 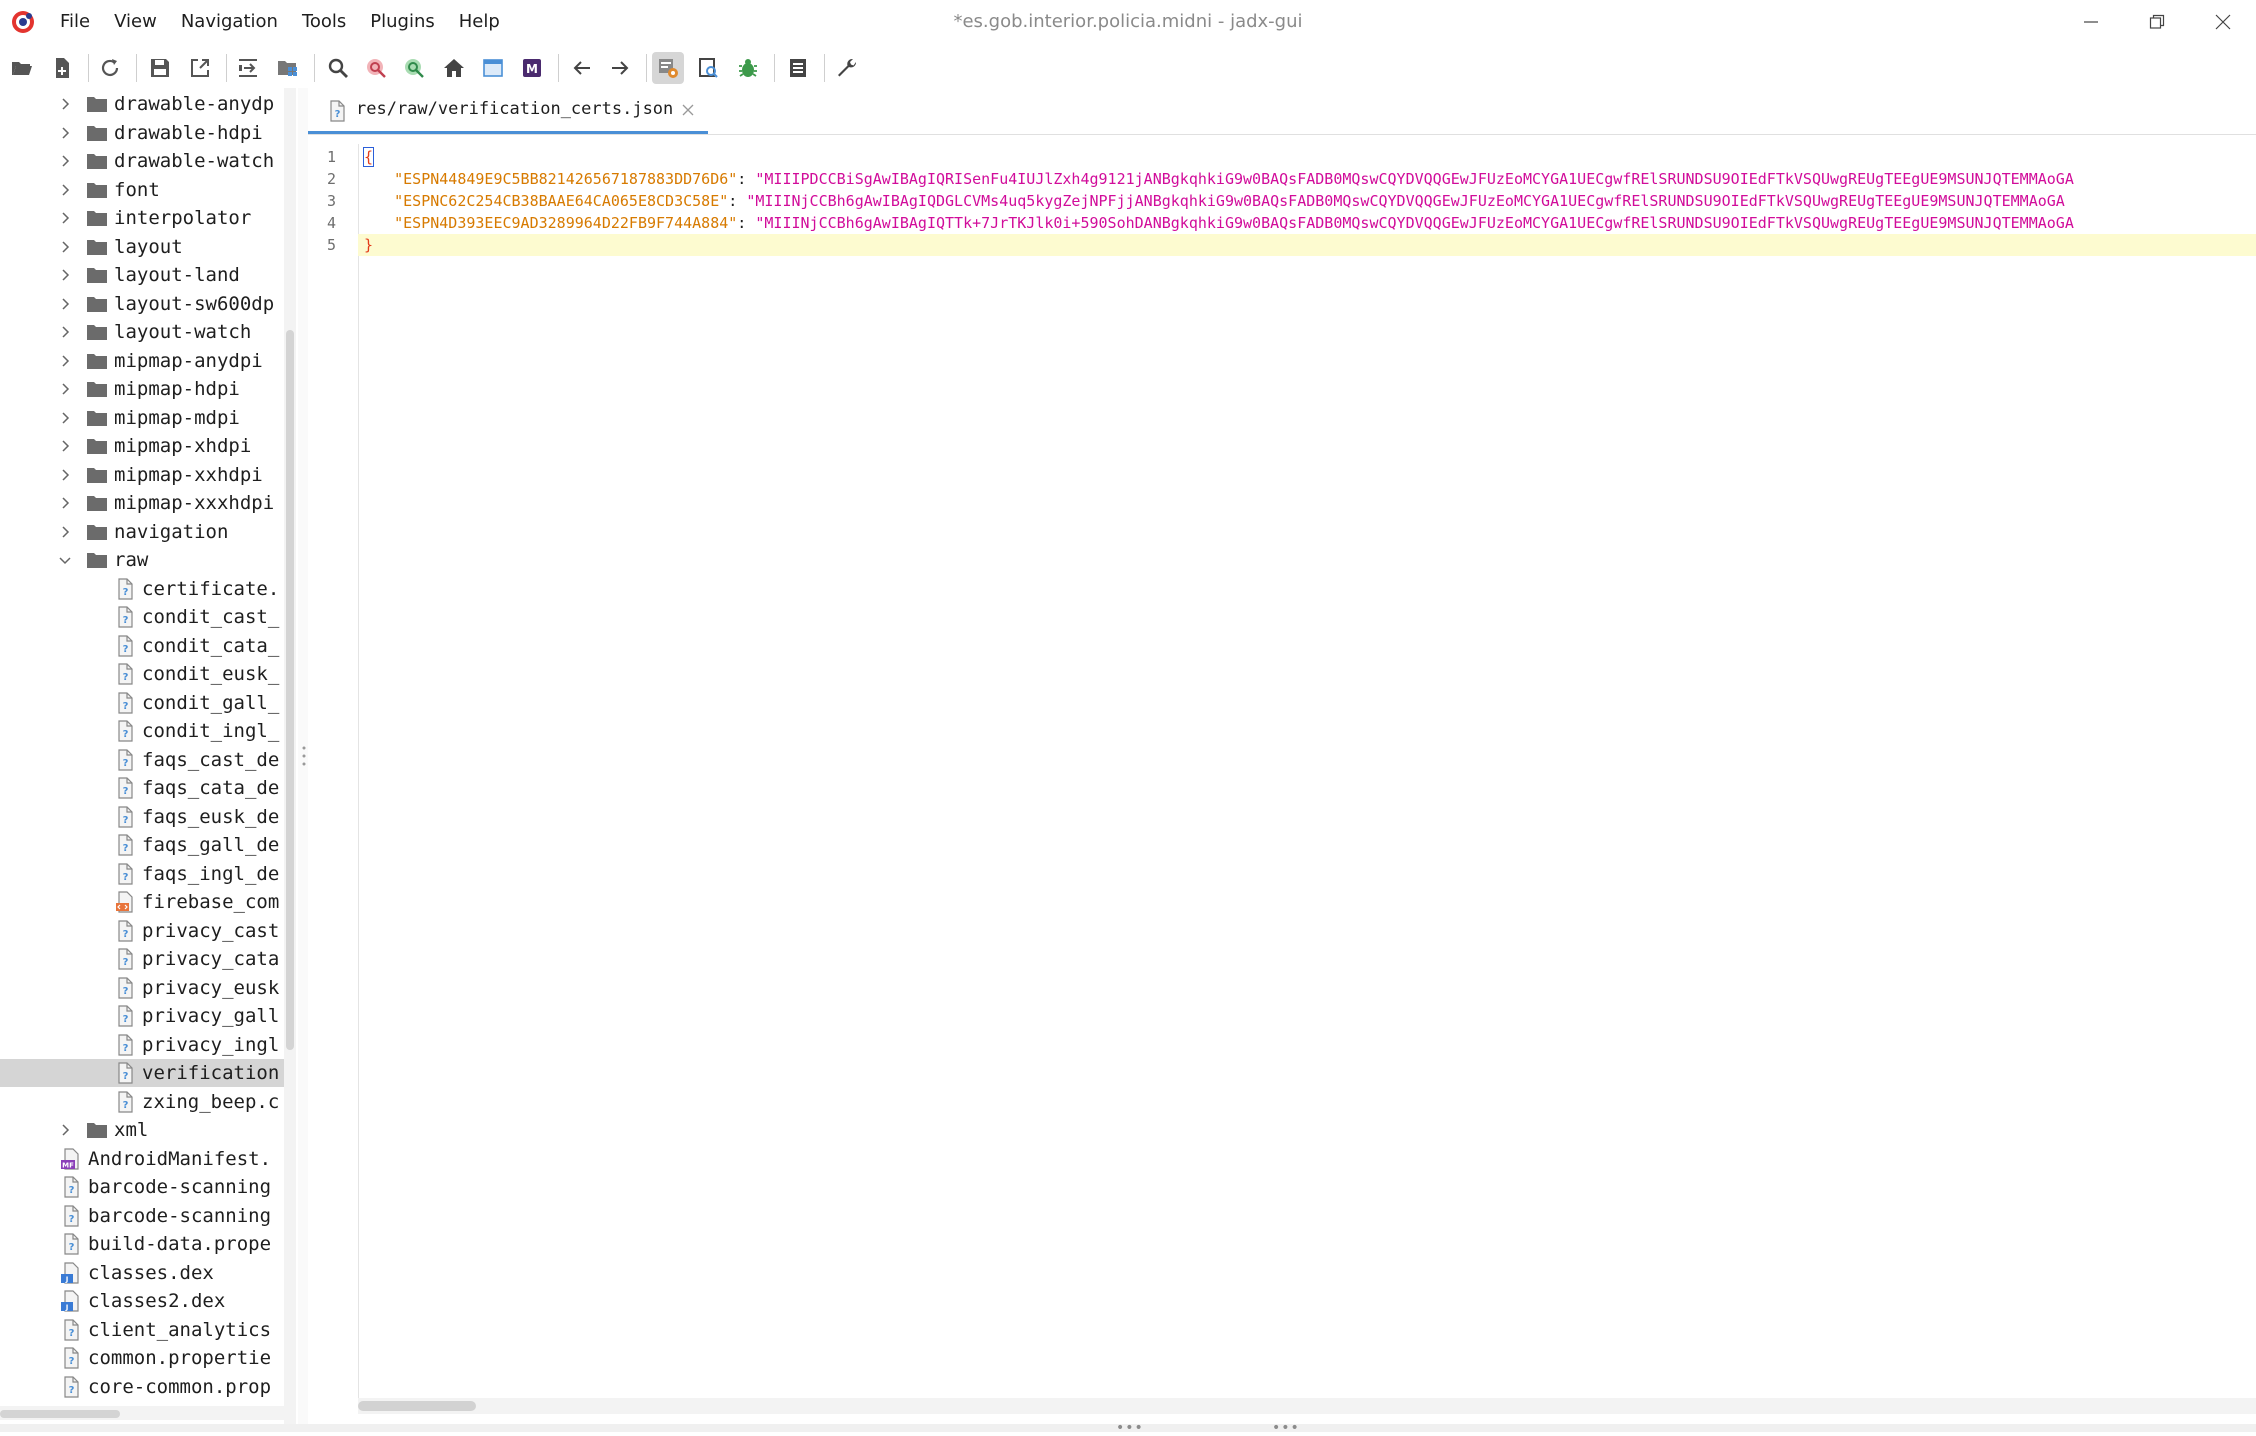 I want to click on tree-folder: drawable-watch, so click(x=142, y=161).